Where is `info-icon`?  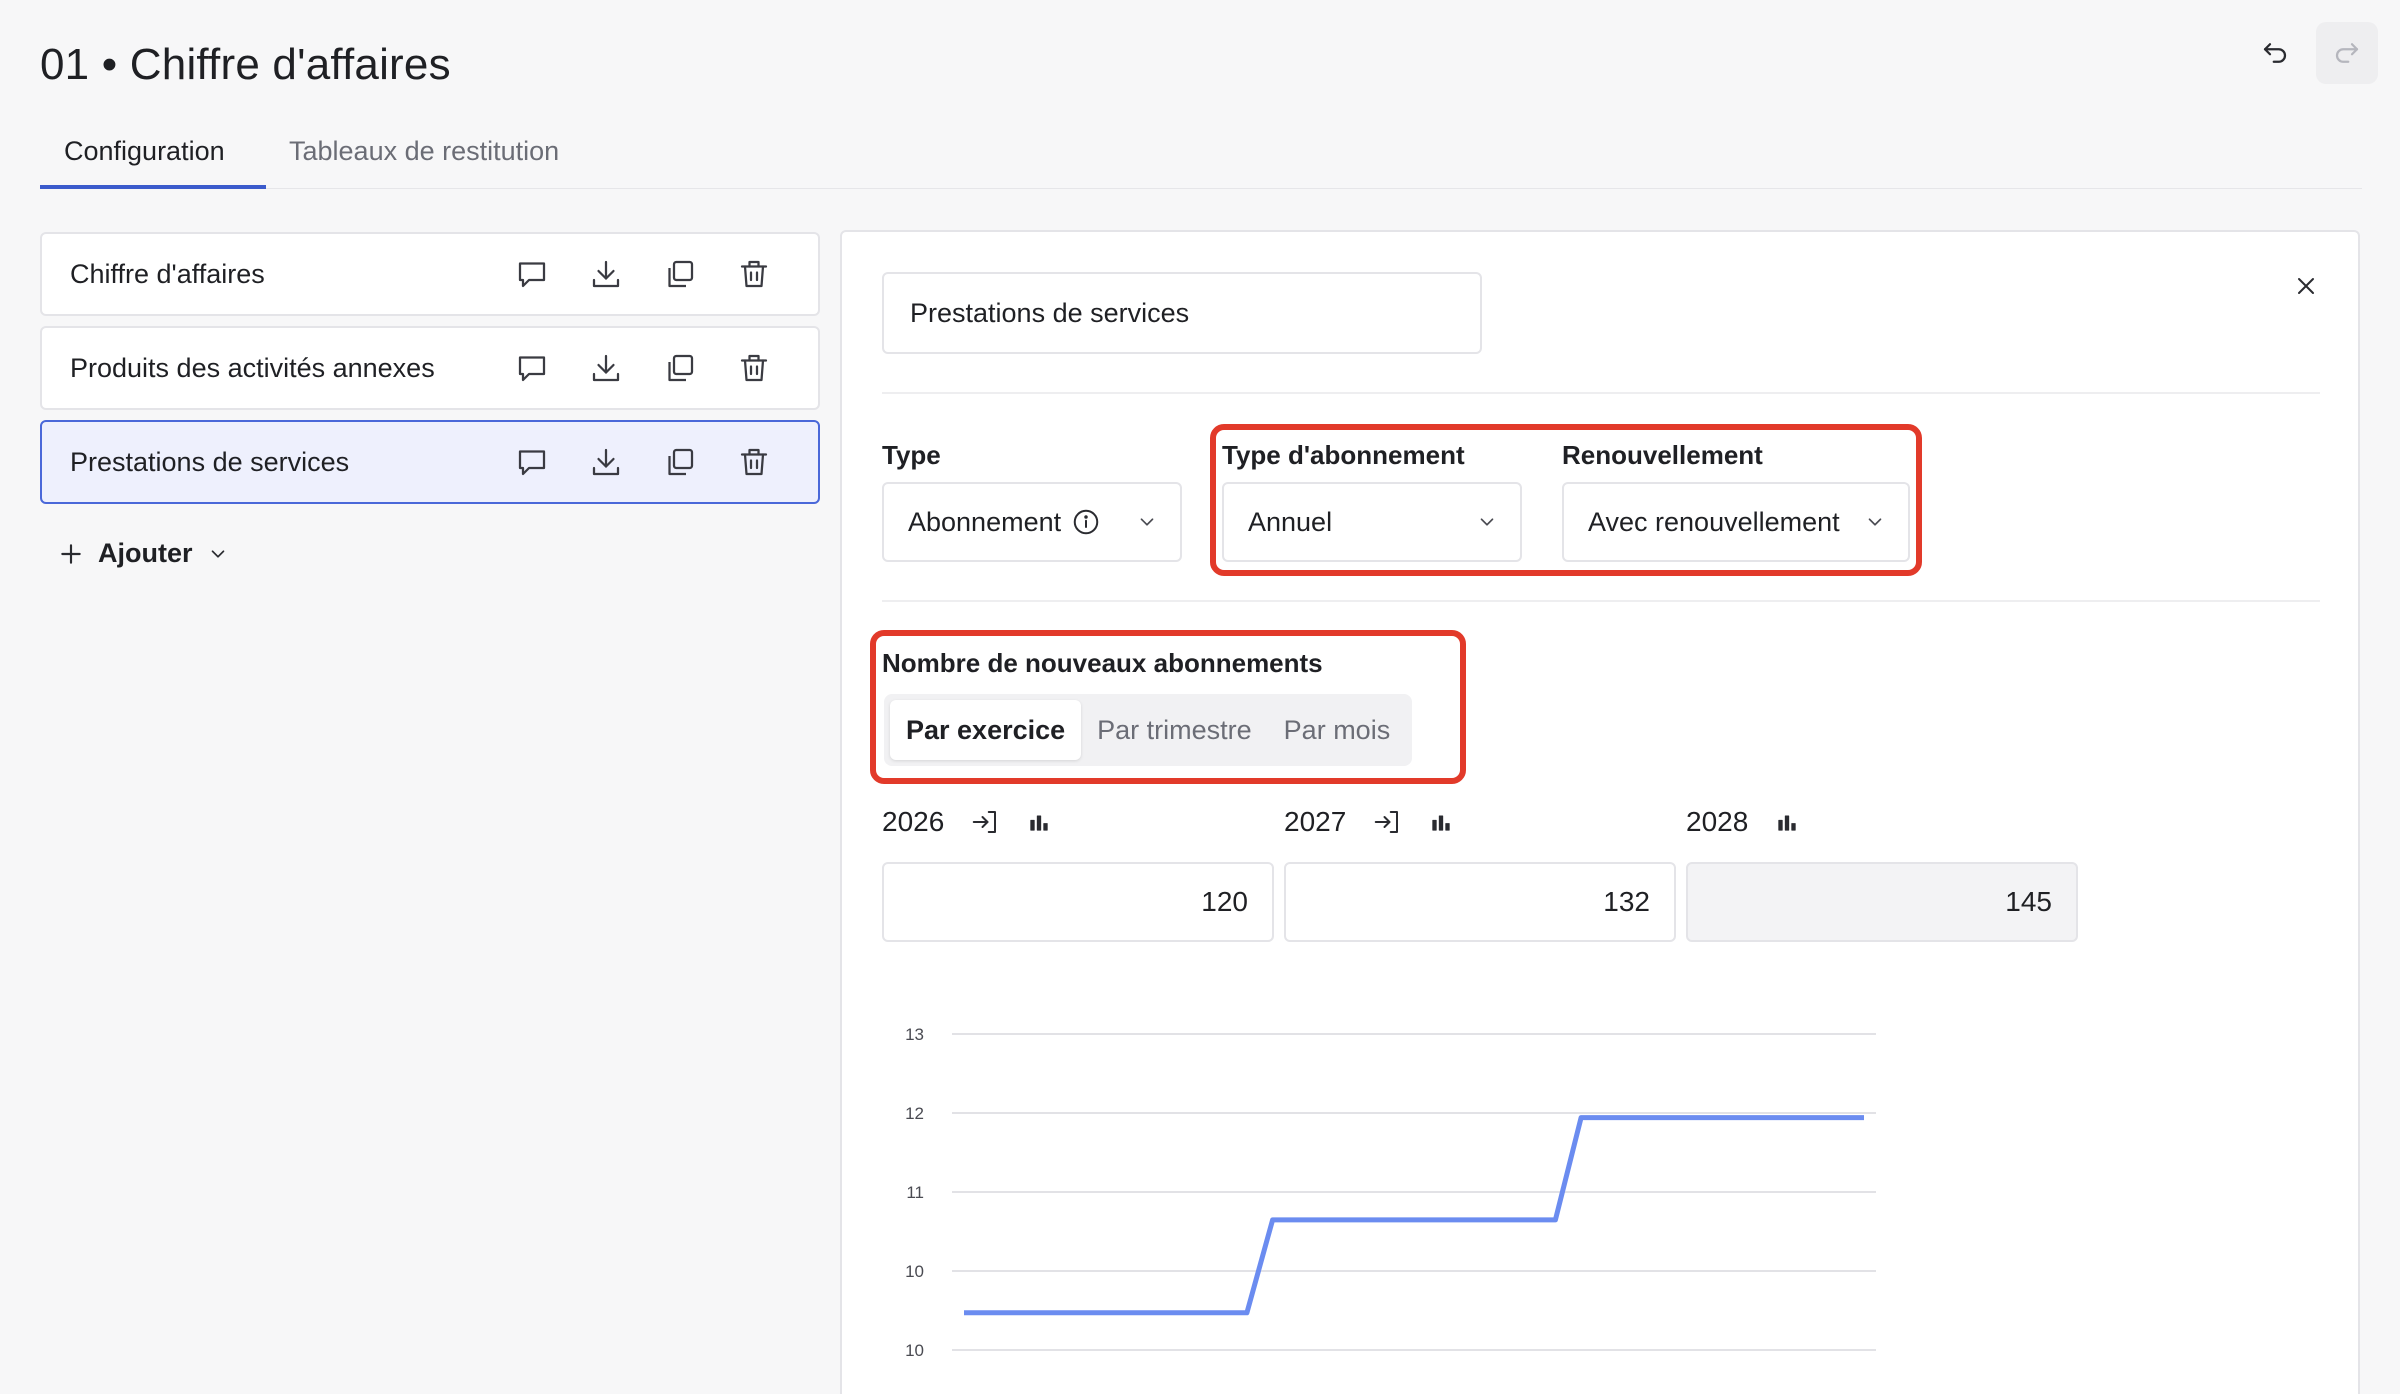 info-icon is located at coordinates (1086, 522).